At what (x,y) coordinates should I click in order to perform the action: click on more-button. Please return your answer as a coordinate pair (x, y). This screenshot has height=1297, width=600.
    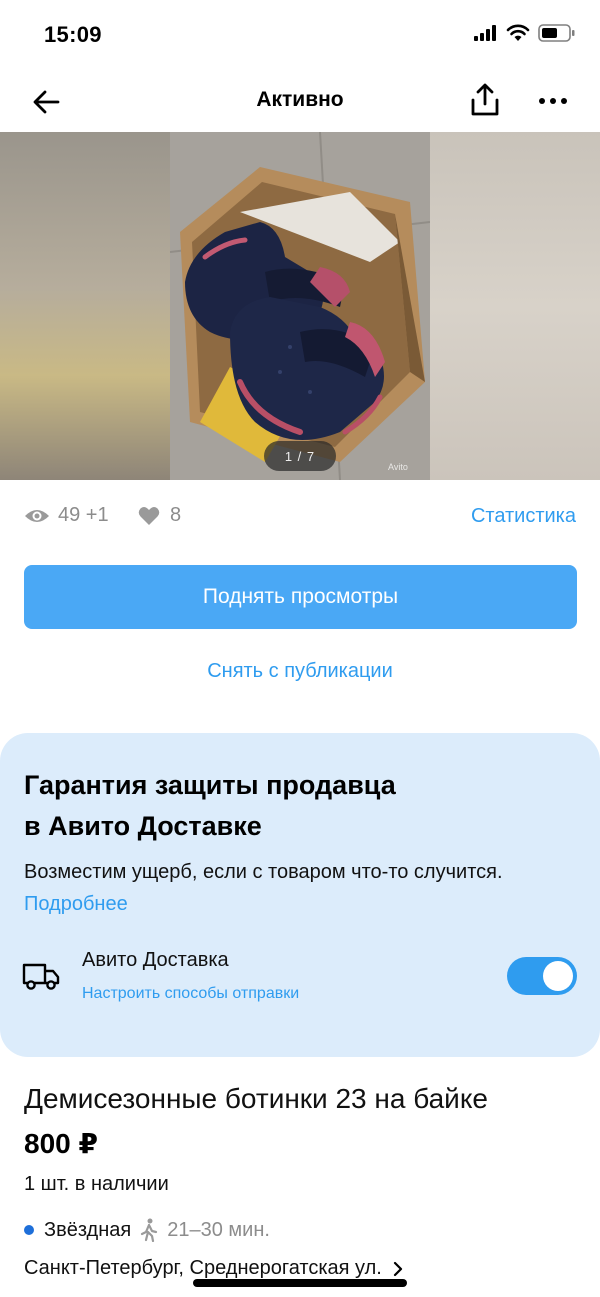
    Looking at the image, I should click on (553, 101).